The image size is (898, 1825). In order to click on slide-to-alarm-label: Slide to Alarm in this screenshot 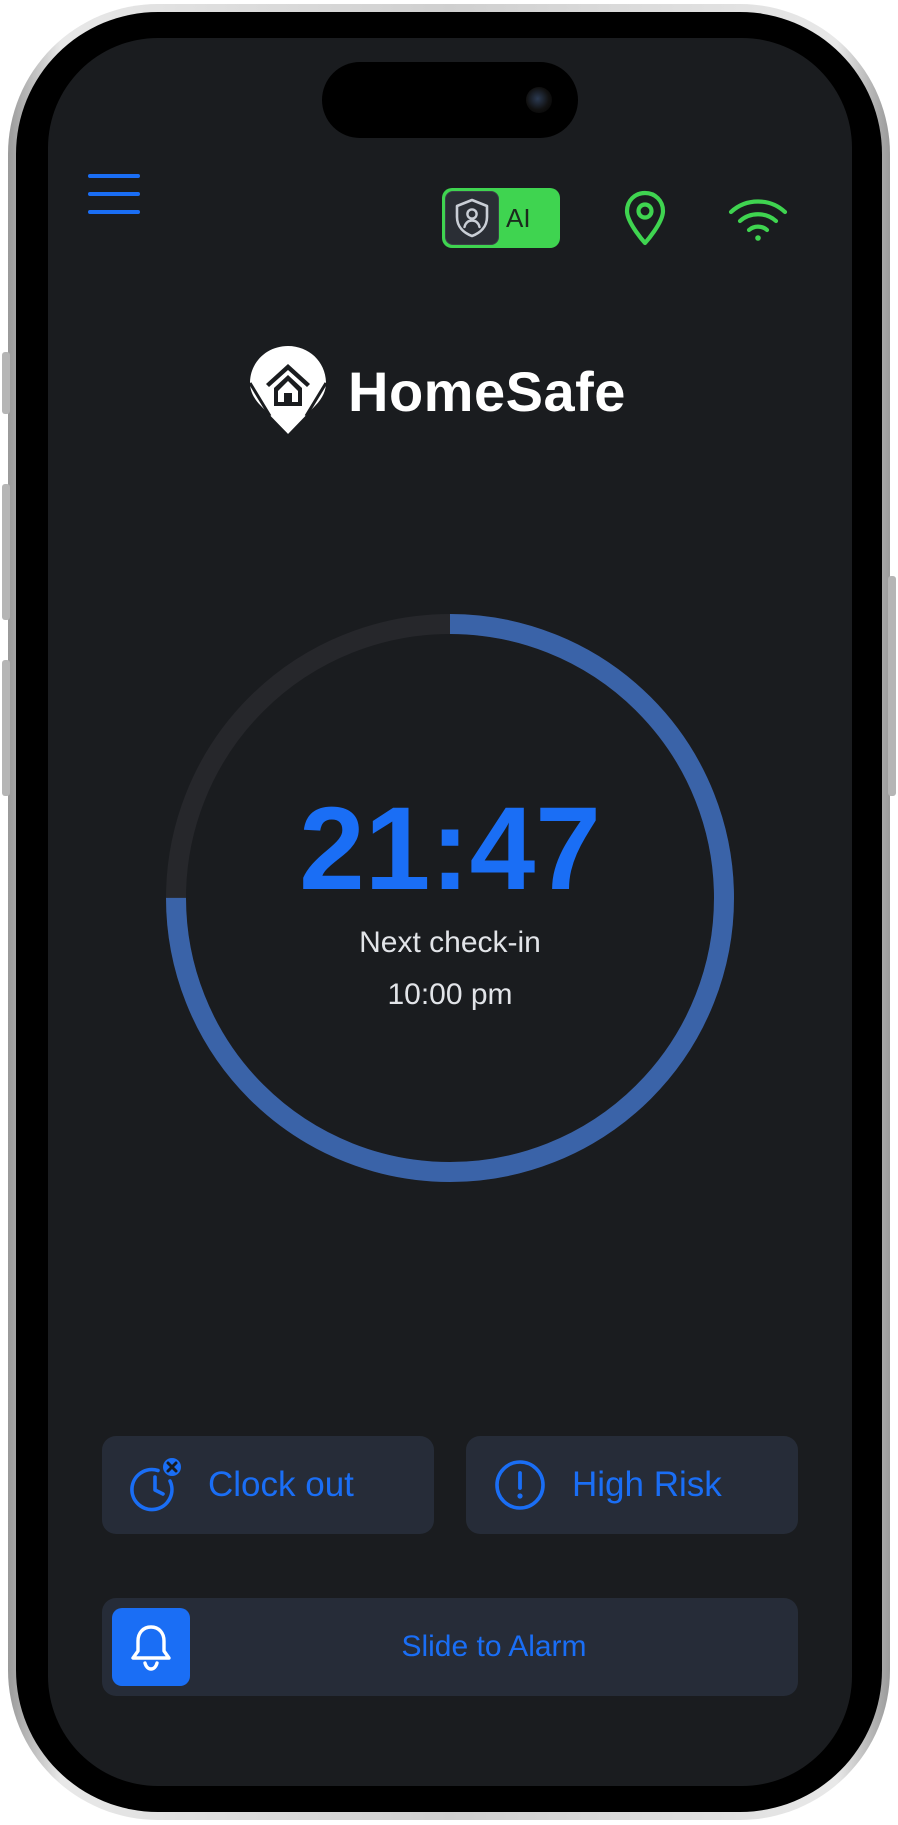, I will do `click(494, 1646)`.